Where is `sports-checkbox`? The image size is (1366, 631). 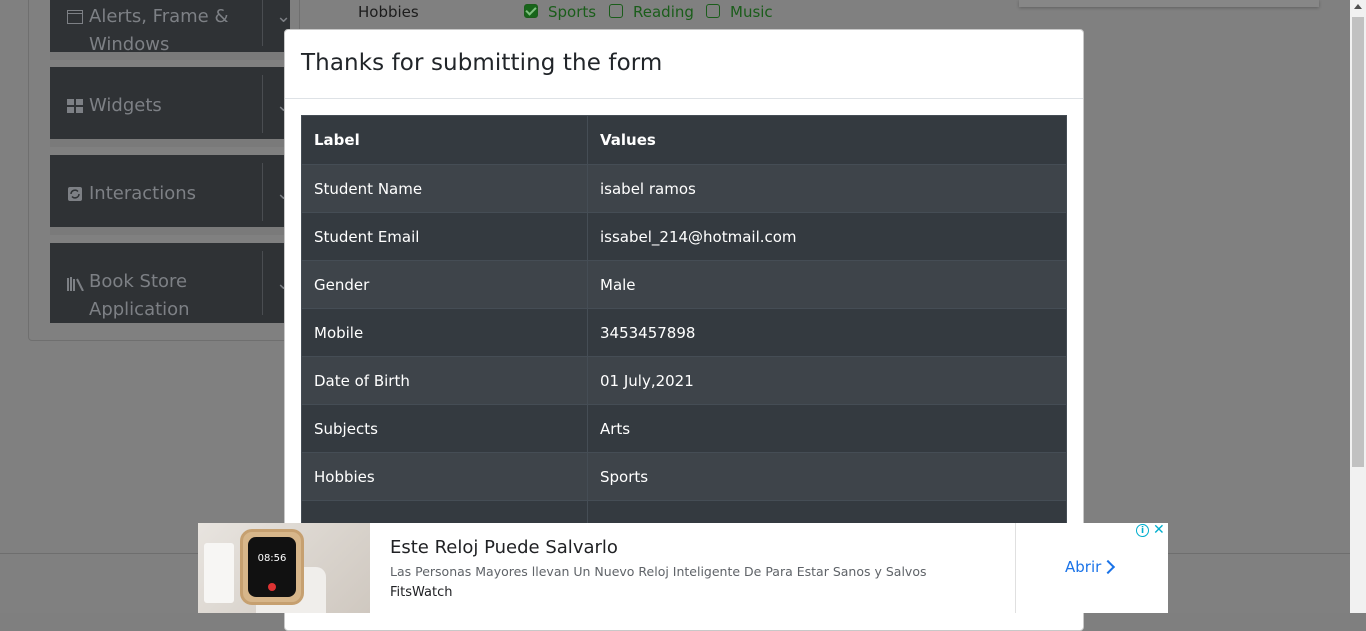 sports-checkbox is located at coordinates (531, 11).